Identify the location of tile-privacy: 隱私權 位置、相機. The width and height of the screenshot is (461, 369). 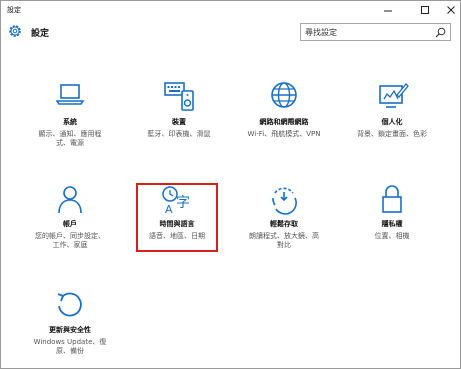
(392, 223).